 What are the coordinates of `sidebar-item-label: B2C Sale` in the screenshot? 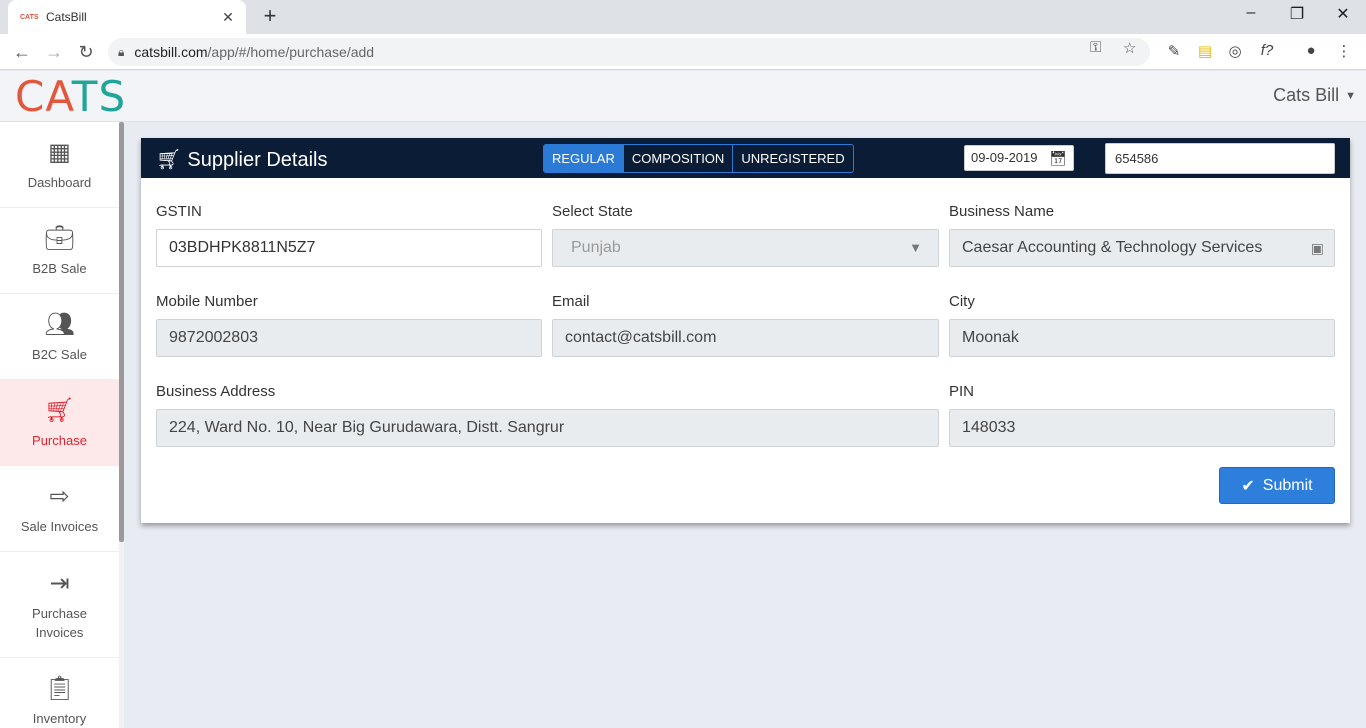 It's located at (59, 354).